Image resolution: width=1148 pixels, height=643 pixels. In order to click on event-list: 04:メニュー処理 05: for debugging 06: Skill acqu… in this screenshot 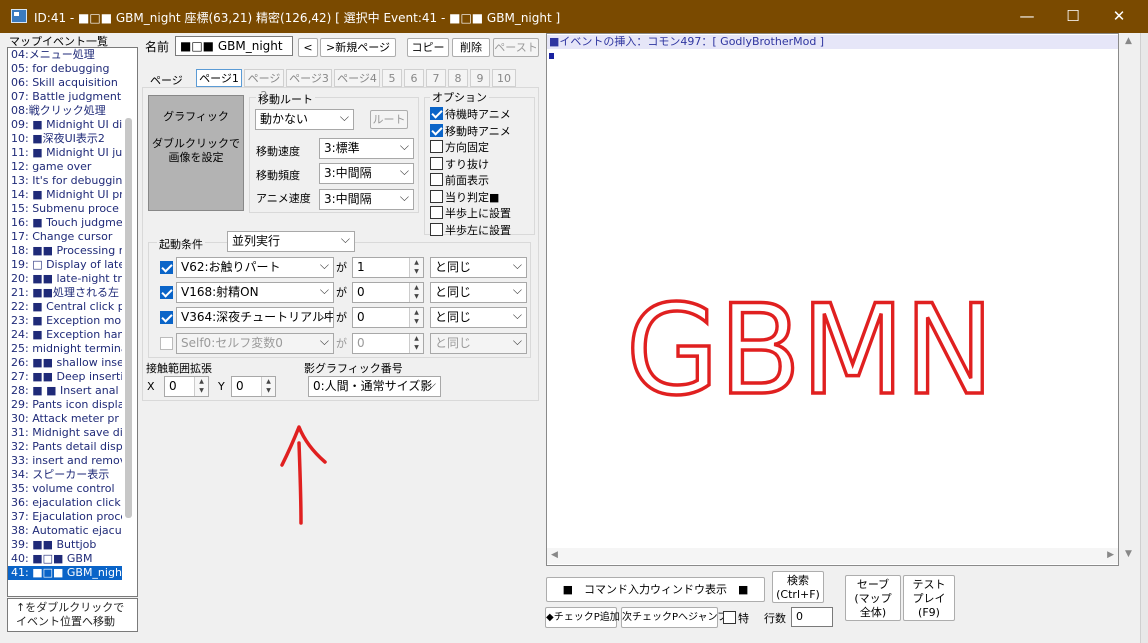, I will do `click(72, 322)`.